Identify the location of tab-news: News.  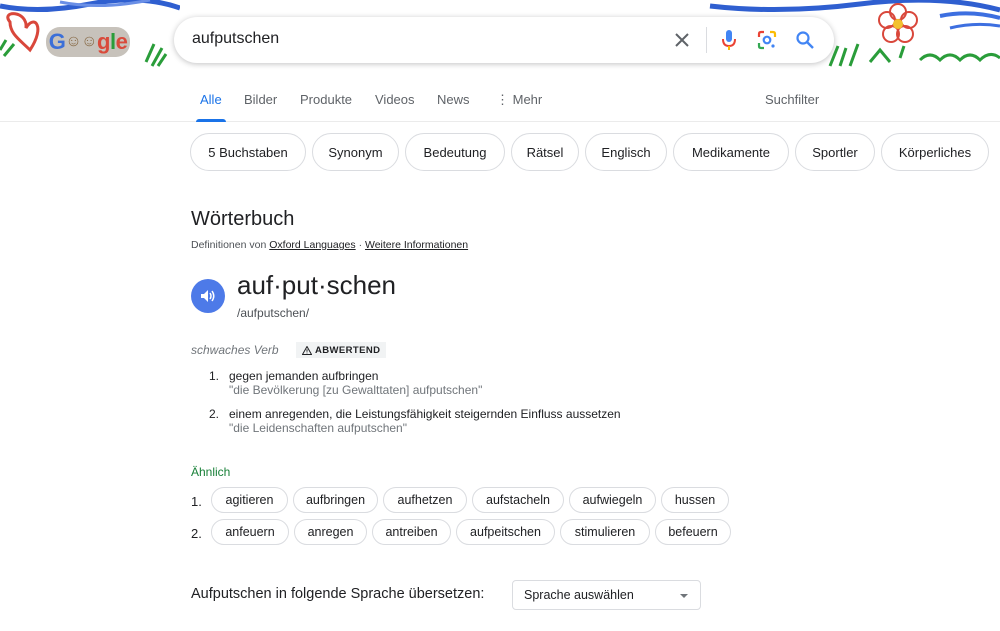
(453, 99).